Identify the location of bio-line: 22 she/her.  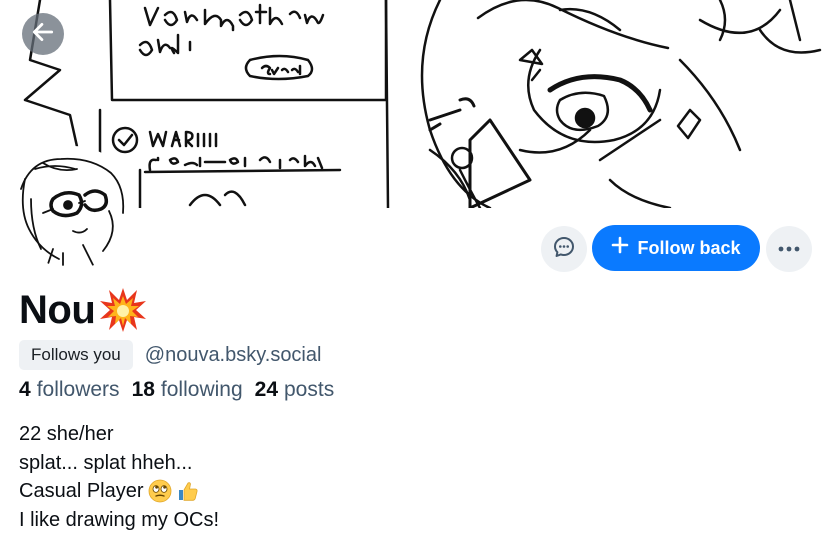
(119, 434).